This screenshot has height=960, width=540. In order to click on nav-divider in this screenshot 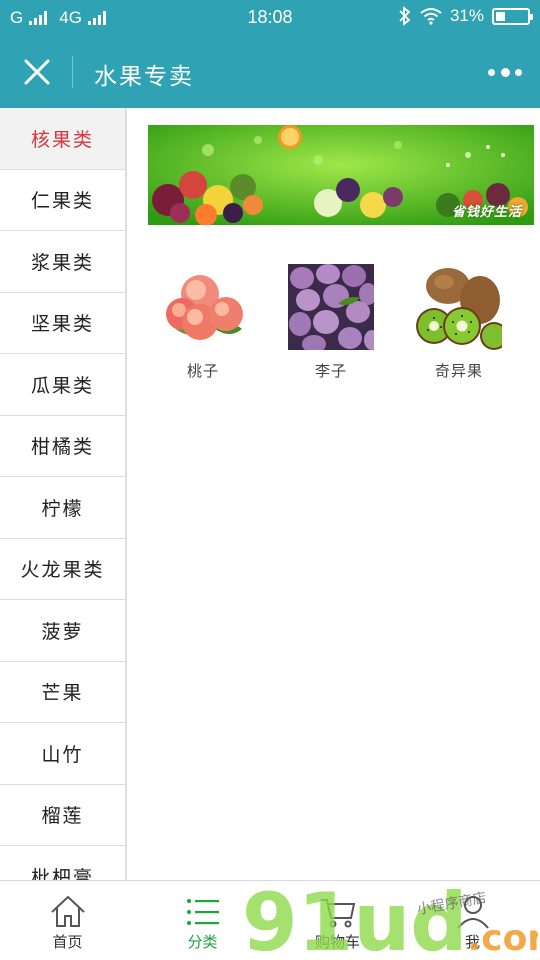, I will do `click(72, 72)`.